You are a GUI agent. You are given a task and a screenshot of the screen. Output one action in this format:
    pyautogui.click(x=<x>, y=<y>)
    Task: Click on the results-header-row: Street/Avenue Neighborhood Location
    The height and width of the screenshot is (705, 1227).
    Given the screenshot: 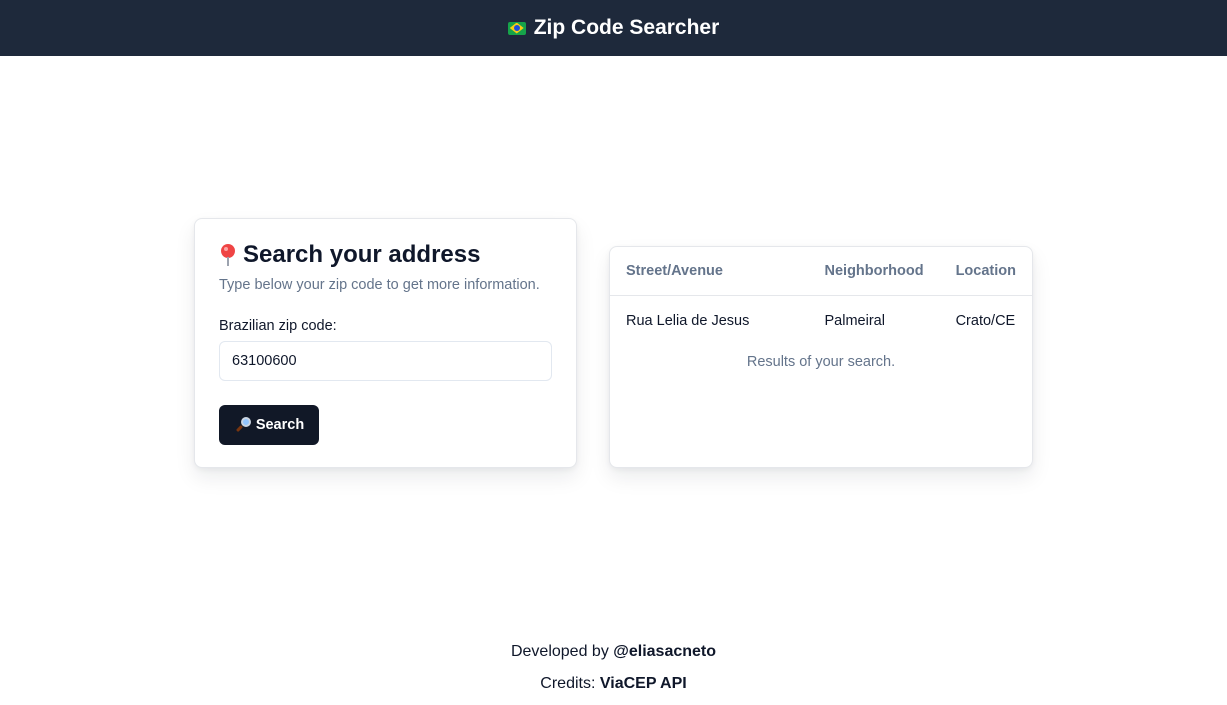 What is the action you would take?
    pyautogui.click(x=821, y=271)
    